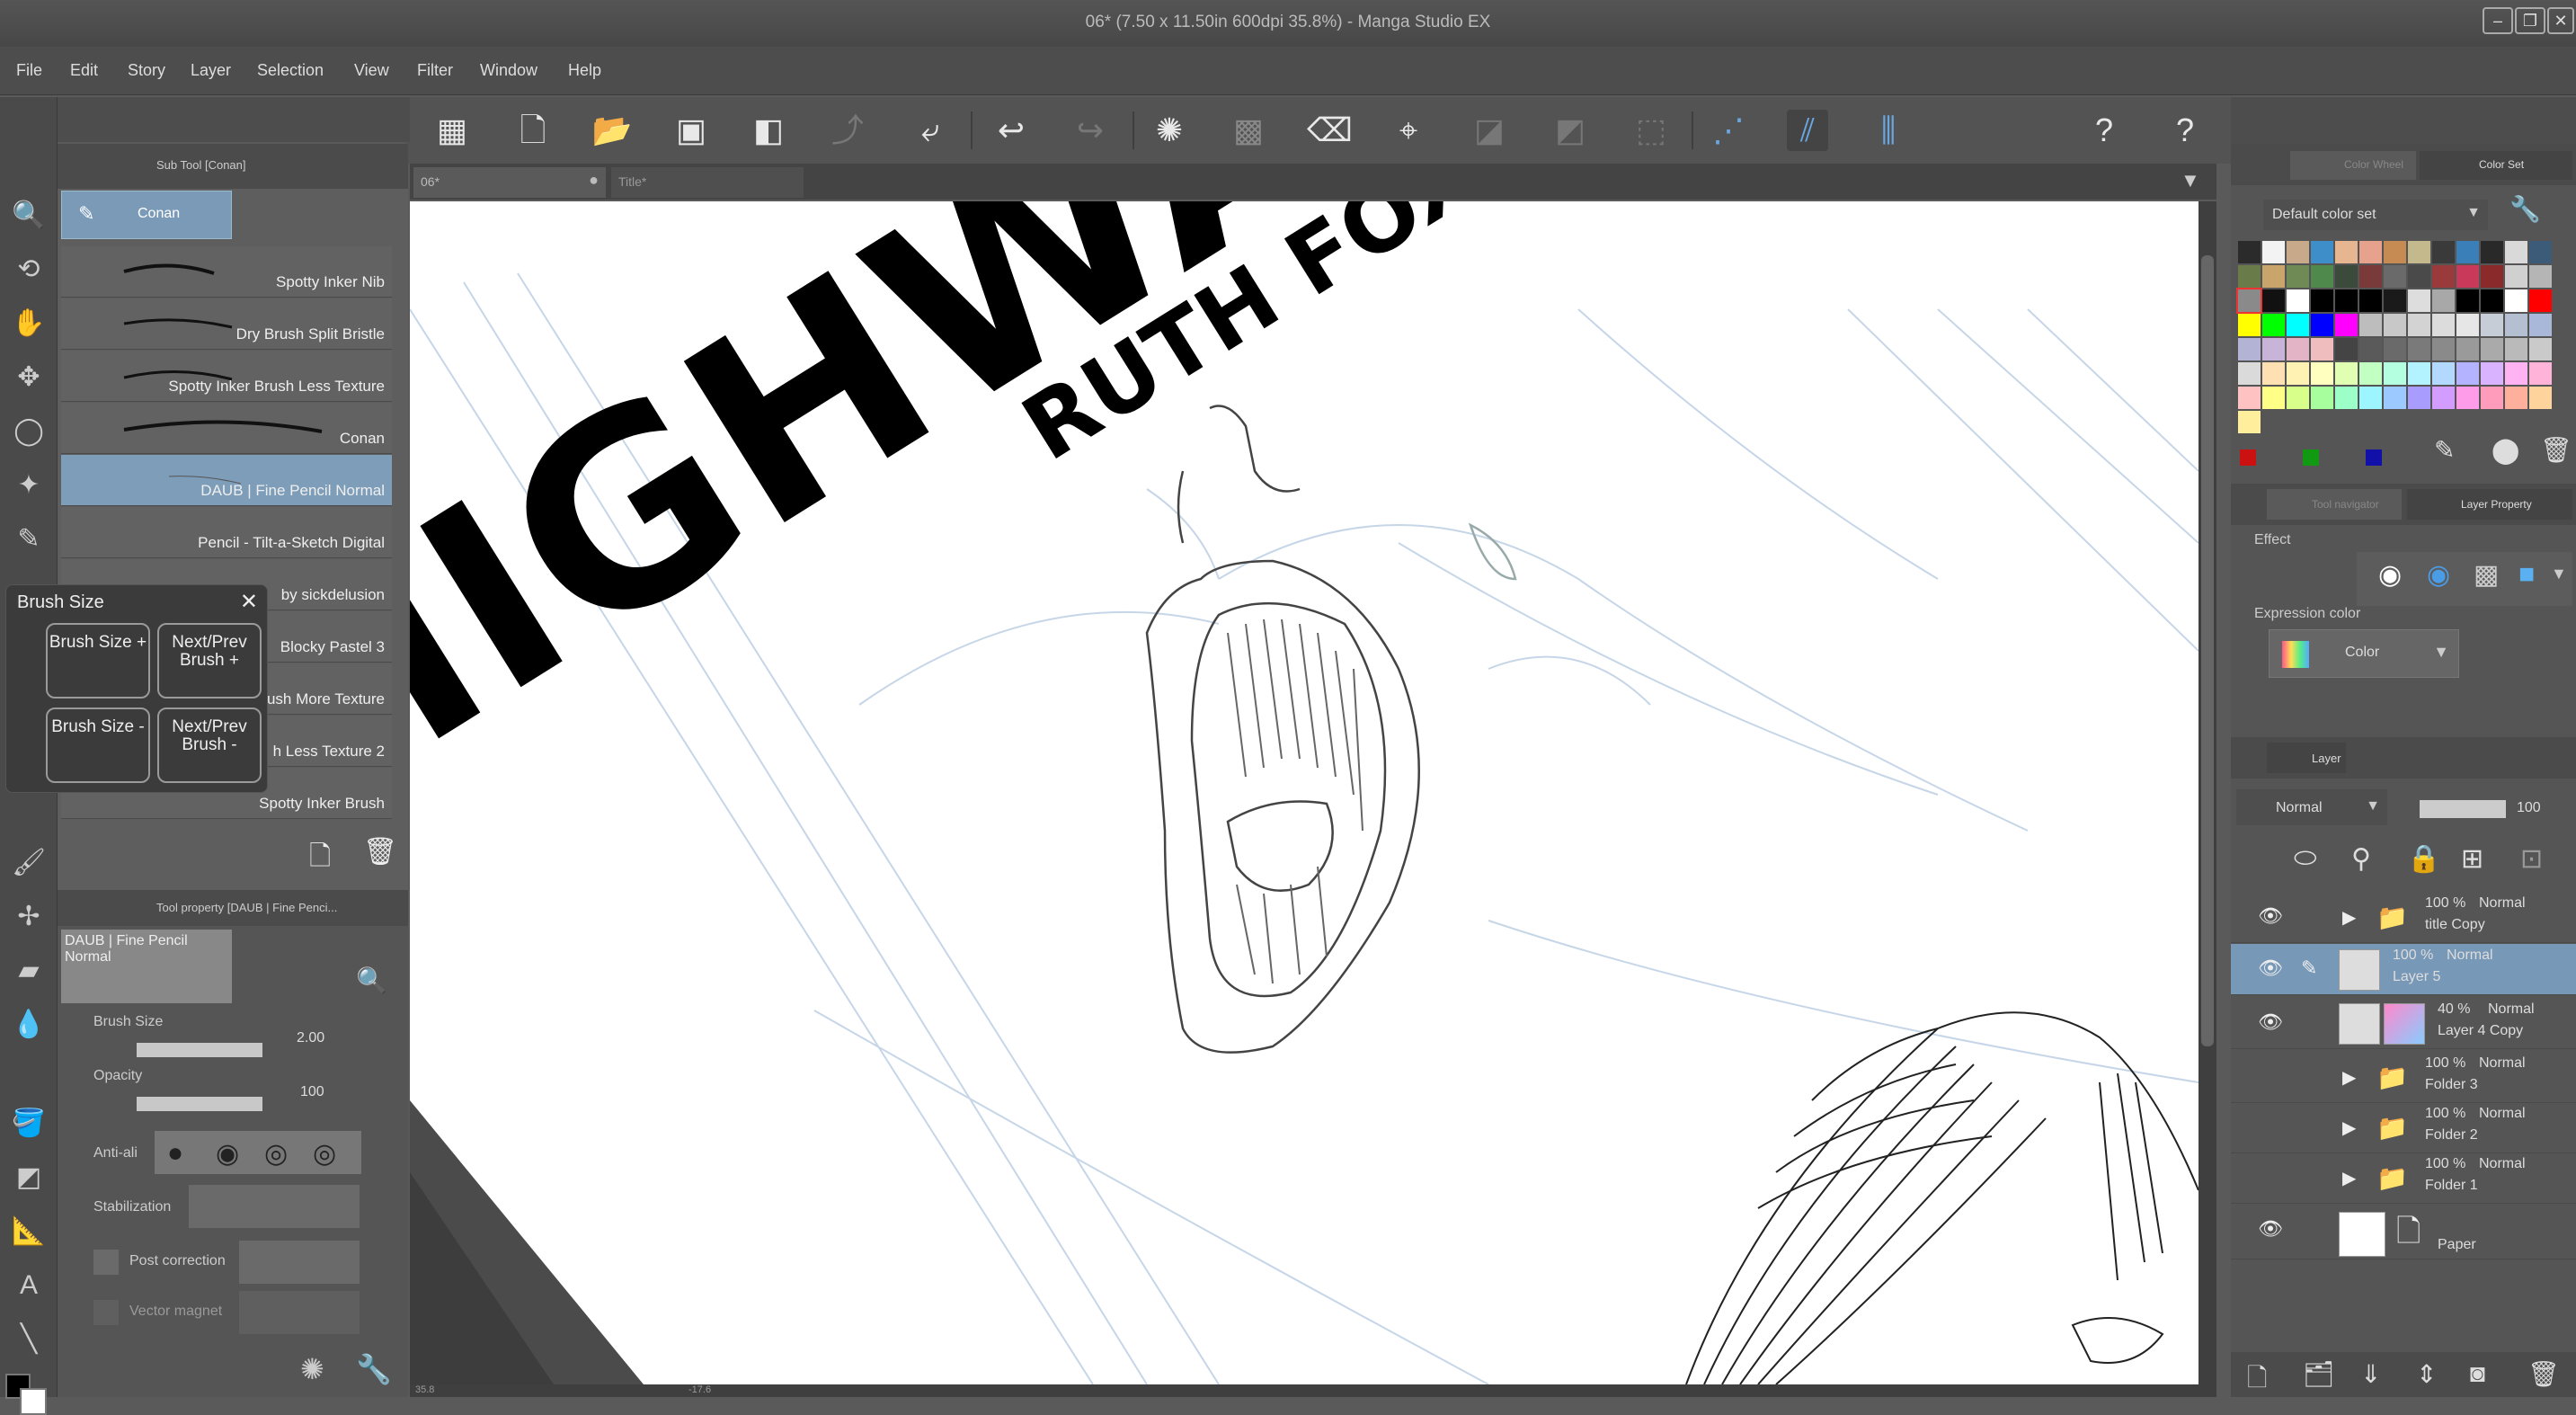  What do you see at coordinates (2370, 1374) in the screenshot?
I see `merge-down-icon: ⇓` at bounding box center [2370, 1374].